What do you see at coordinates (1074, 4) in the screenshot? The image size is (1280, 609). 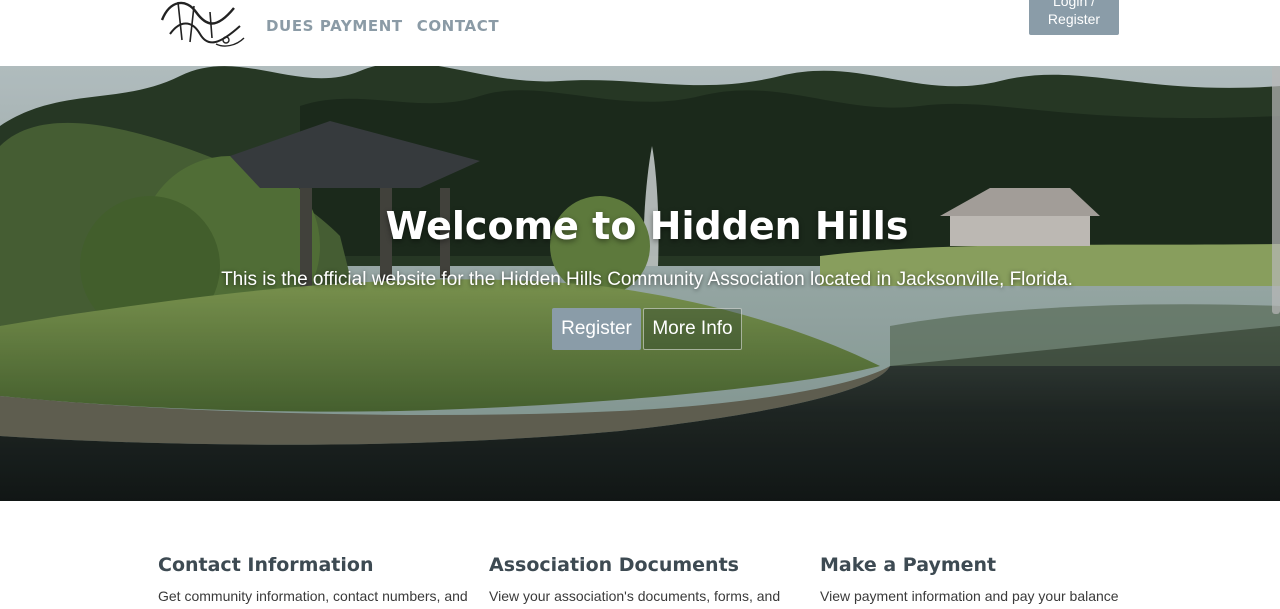 I see `login-label: Login /` at bounding box center [1074, 4].